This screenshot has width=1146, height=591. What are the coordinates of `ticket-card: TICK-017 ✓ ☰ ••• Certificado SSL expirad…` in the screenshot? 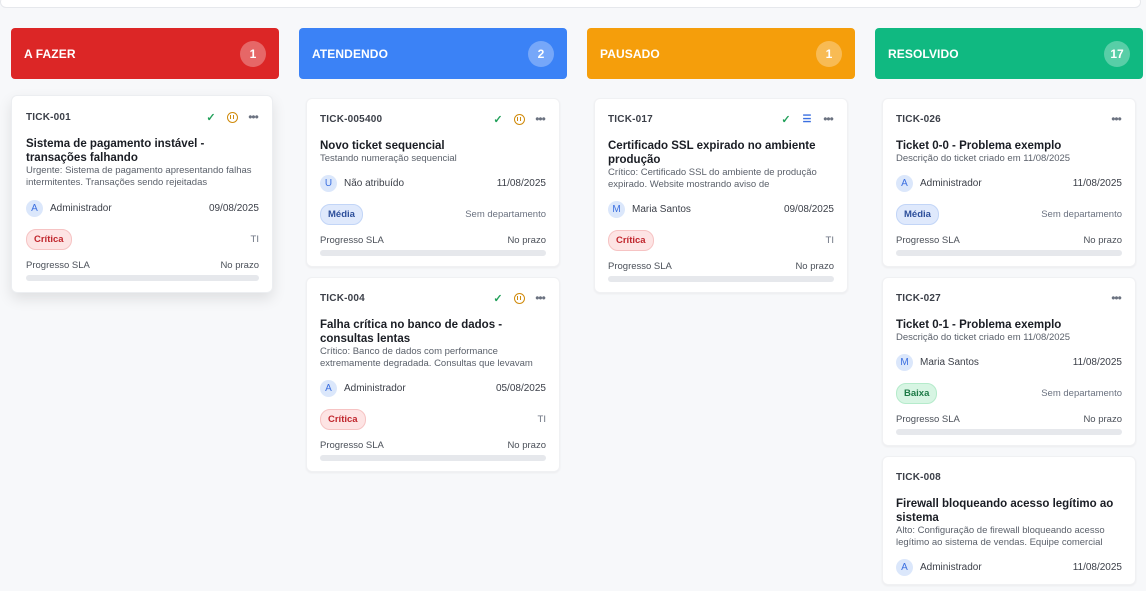 It's located at (721, 195).